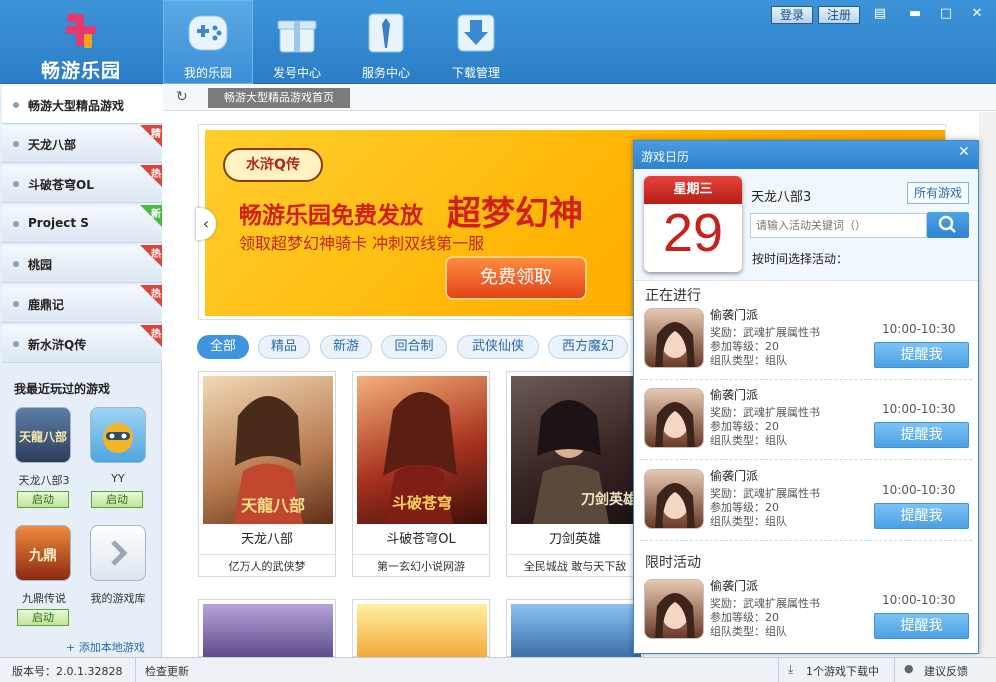  Describe the element at coordinates (475, 73) in the screenshot. I see `nav-label: 下载管理` at that location.